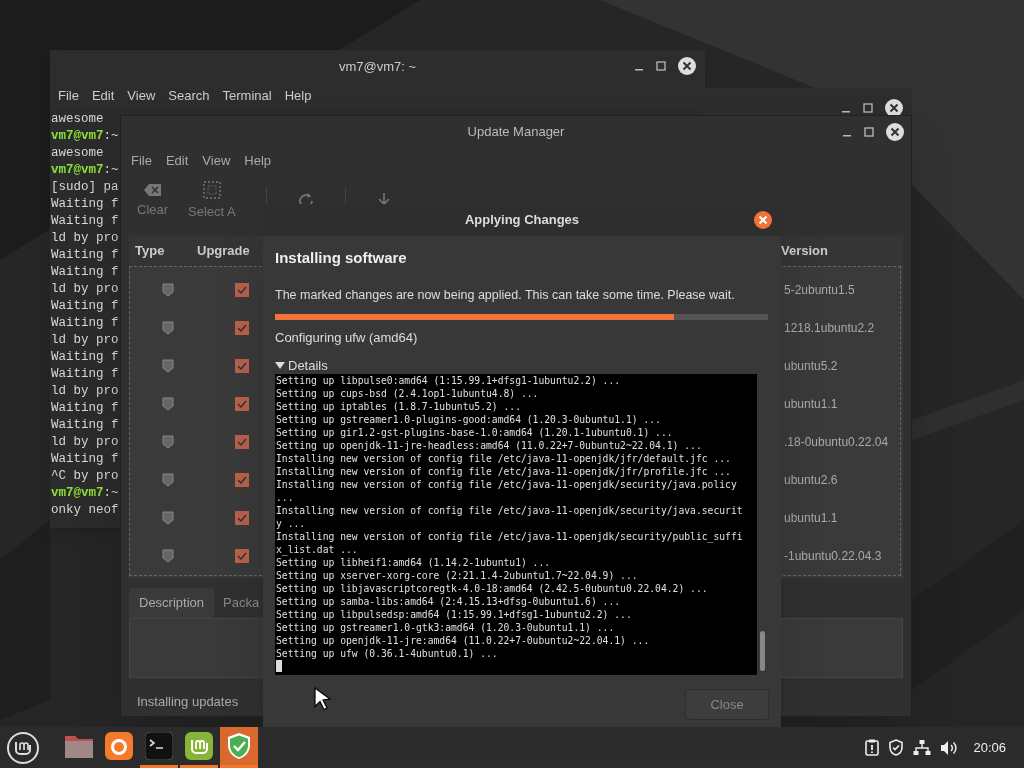 This screenshot has width=1024, height=768. I want to click on window-title: Update Manager, so click(516, 132).